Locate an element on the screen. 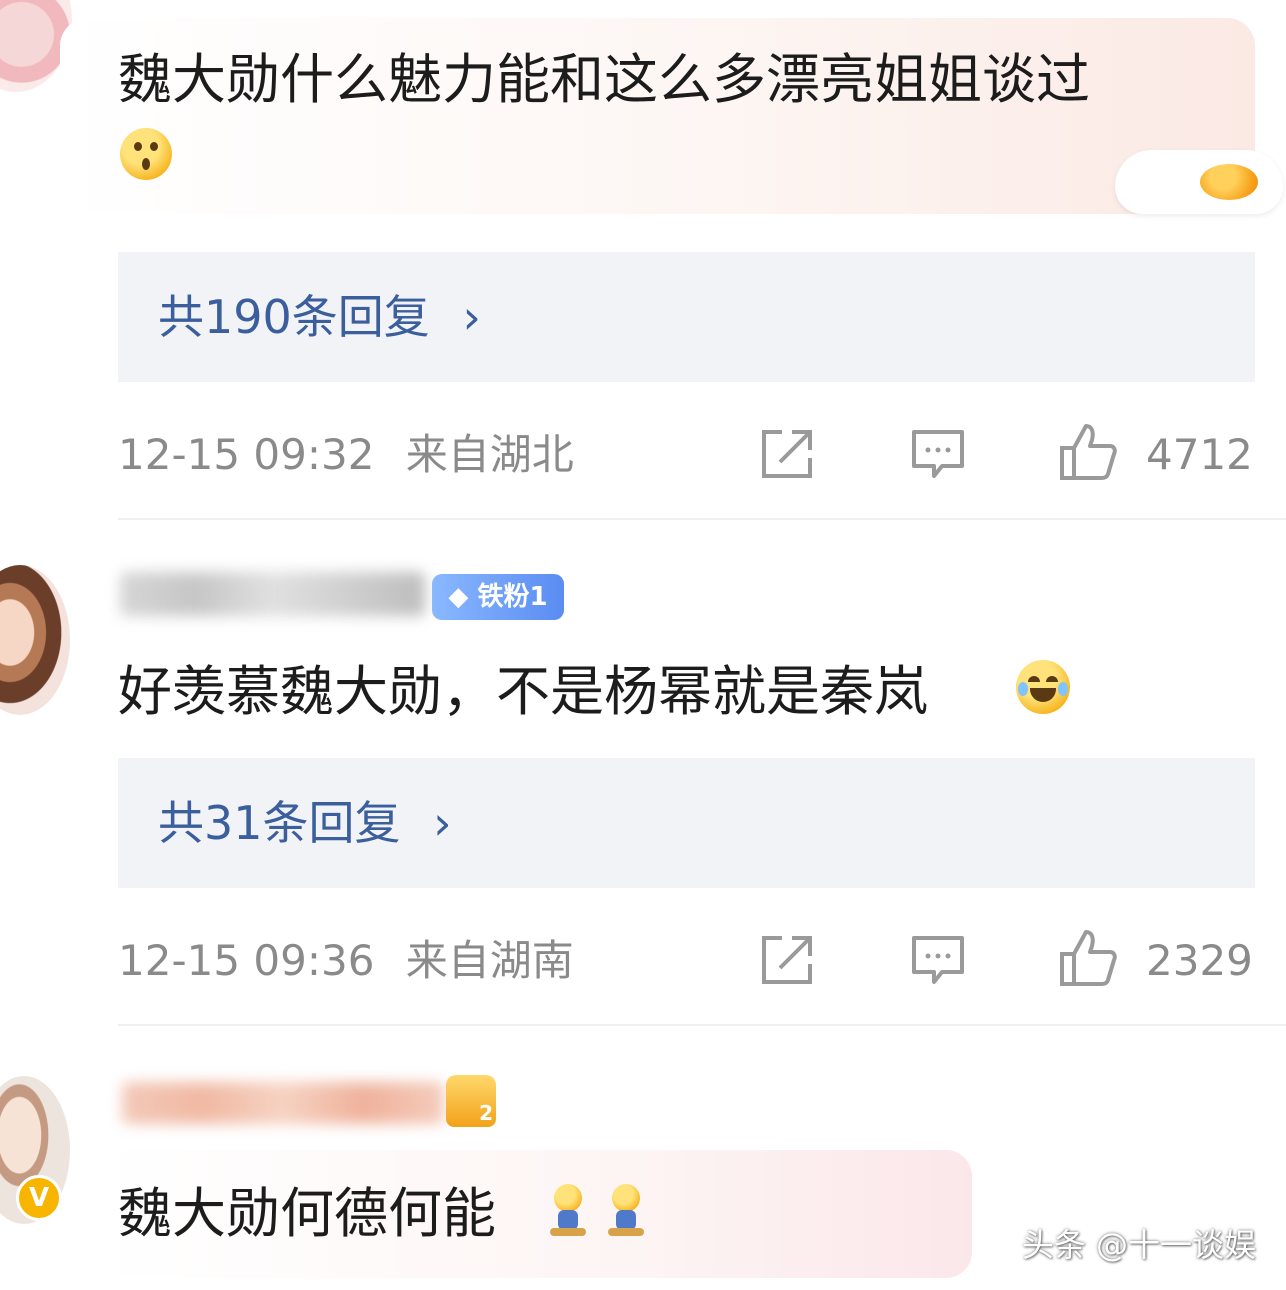 This screenshot has width=1286, height=1290. comment-text: 好羡慕魏大勋，不是杨幂就是秦岚 is located at coordinates (523, 691).